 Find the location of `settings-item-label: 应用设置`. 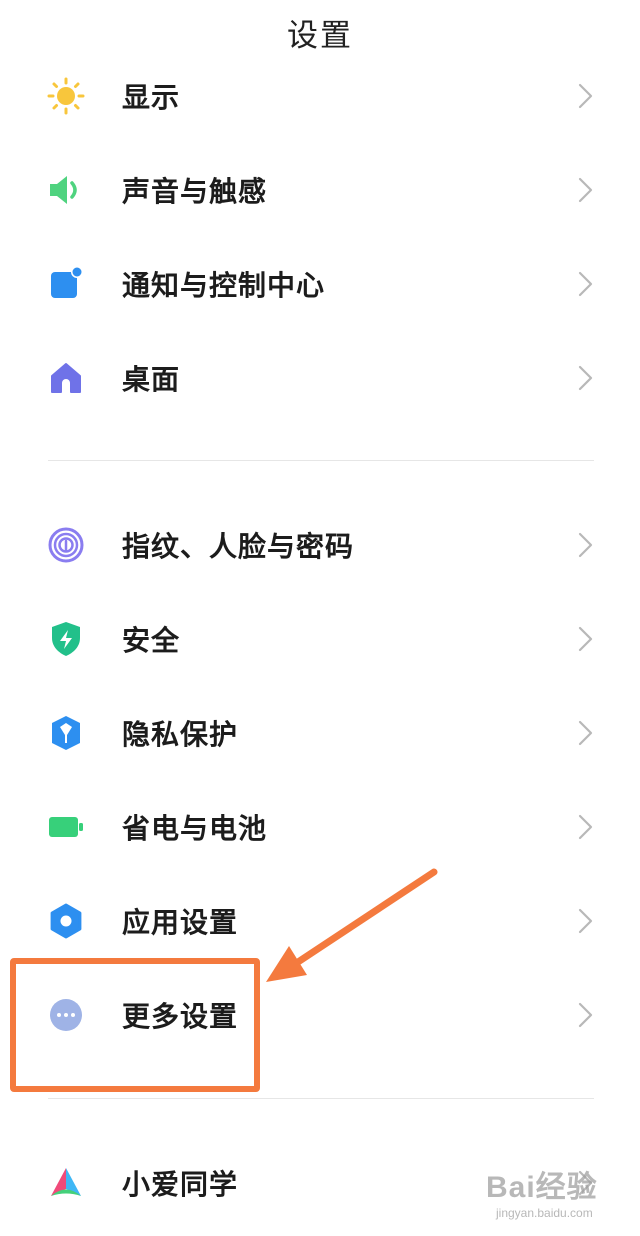

settings-item-label: 应用设置 is located at coordinates (180, 922).